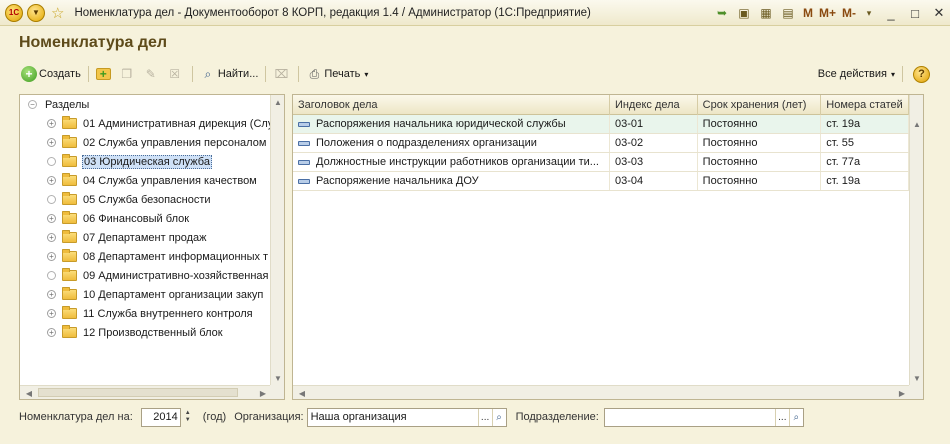 This screenshot has width=950, height=444. What do you see at coordinates (57, 13) in the screenshot?
I see `favorites-star-icon: ☆` at bounding box center [57, 13].